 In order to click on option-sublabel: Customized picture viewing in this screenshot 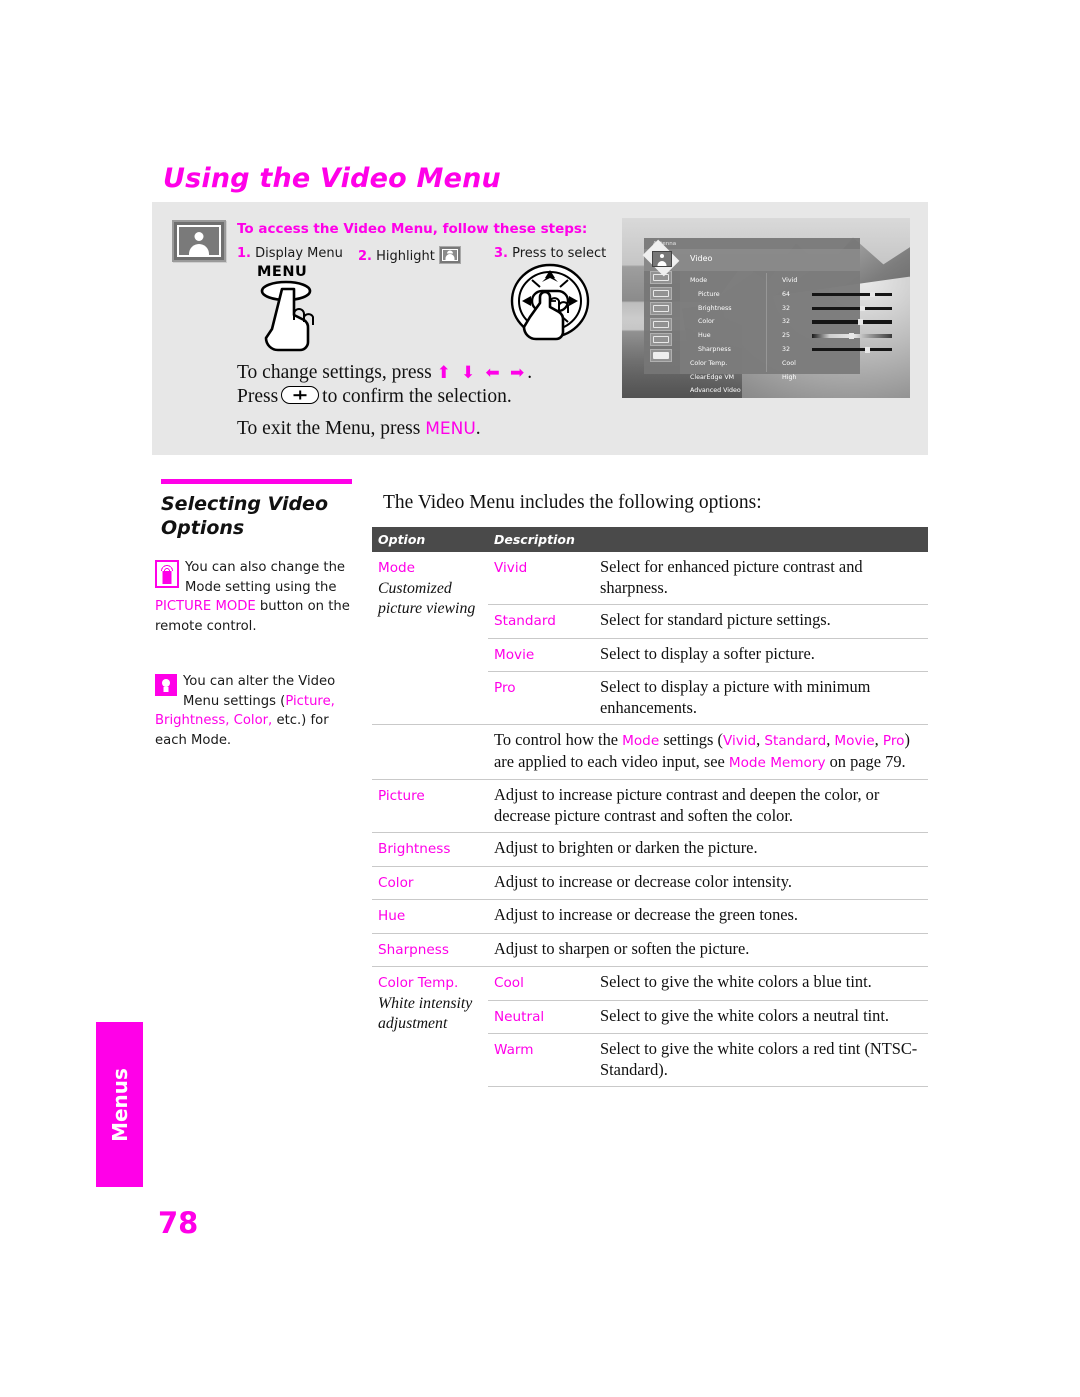, I will do `click(427, 598)`.